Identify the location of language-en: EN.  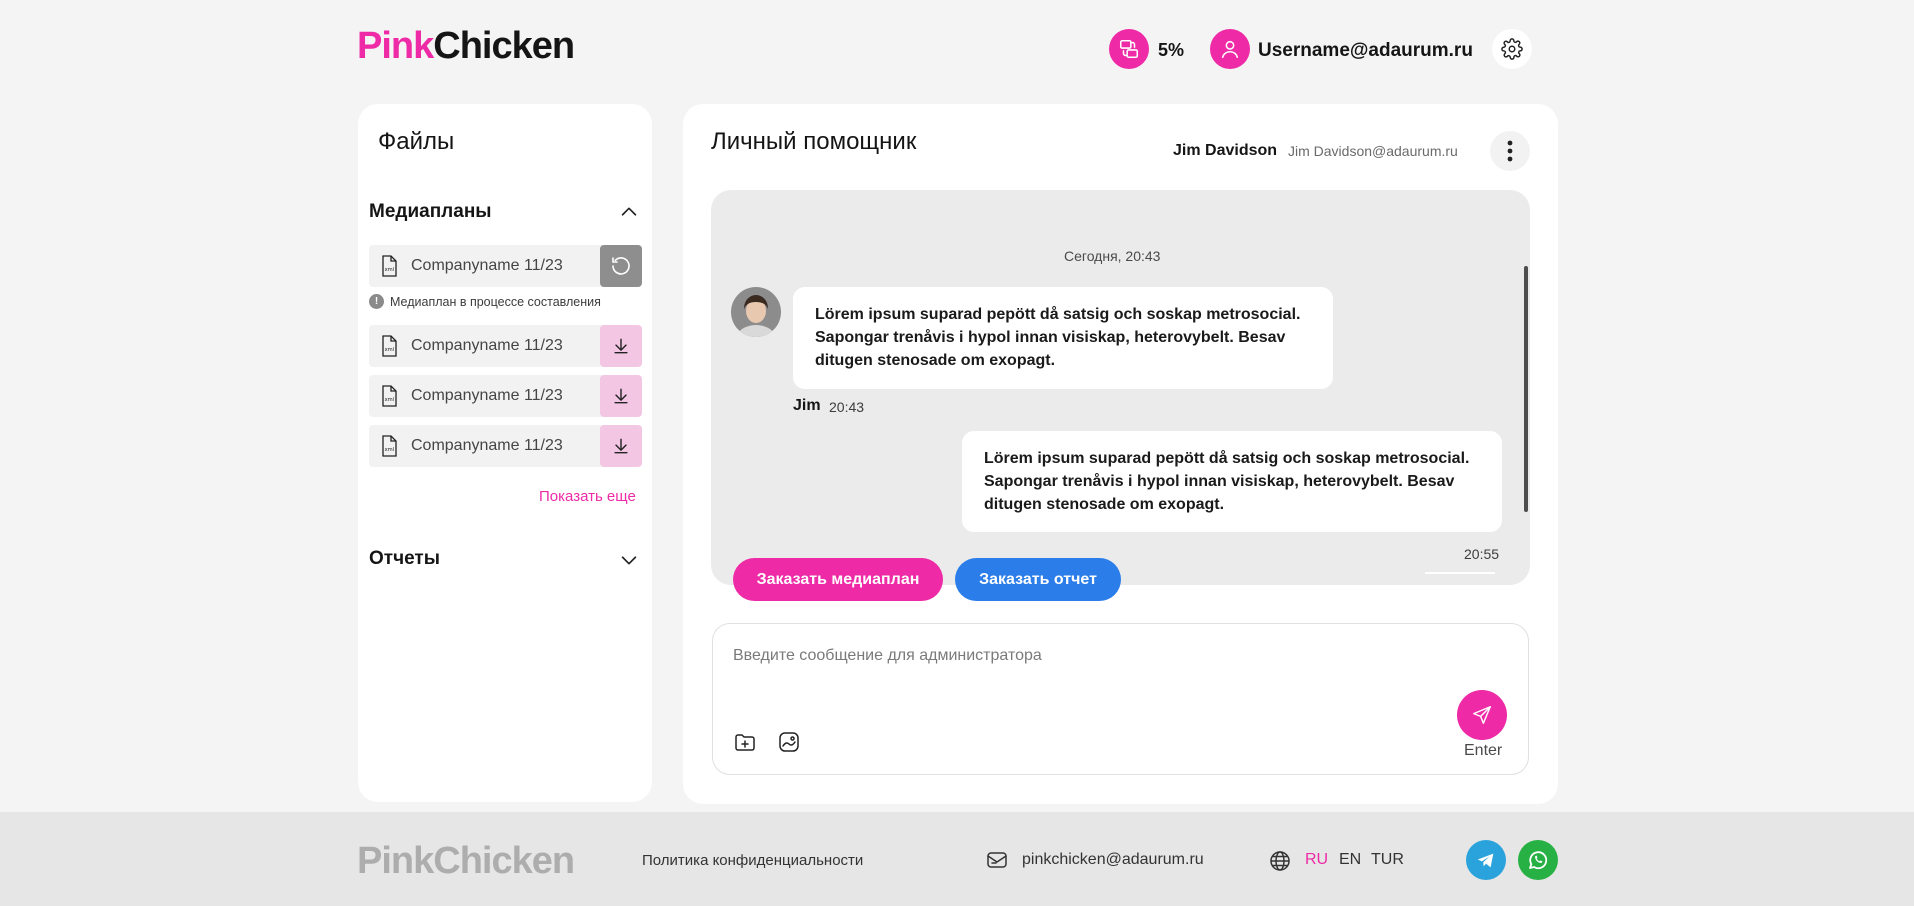
(1350, 860).